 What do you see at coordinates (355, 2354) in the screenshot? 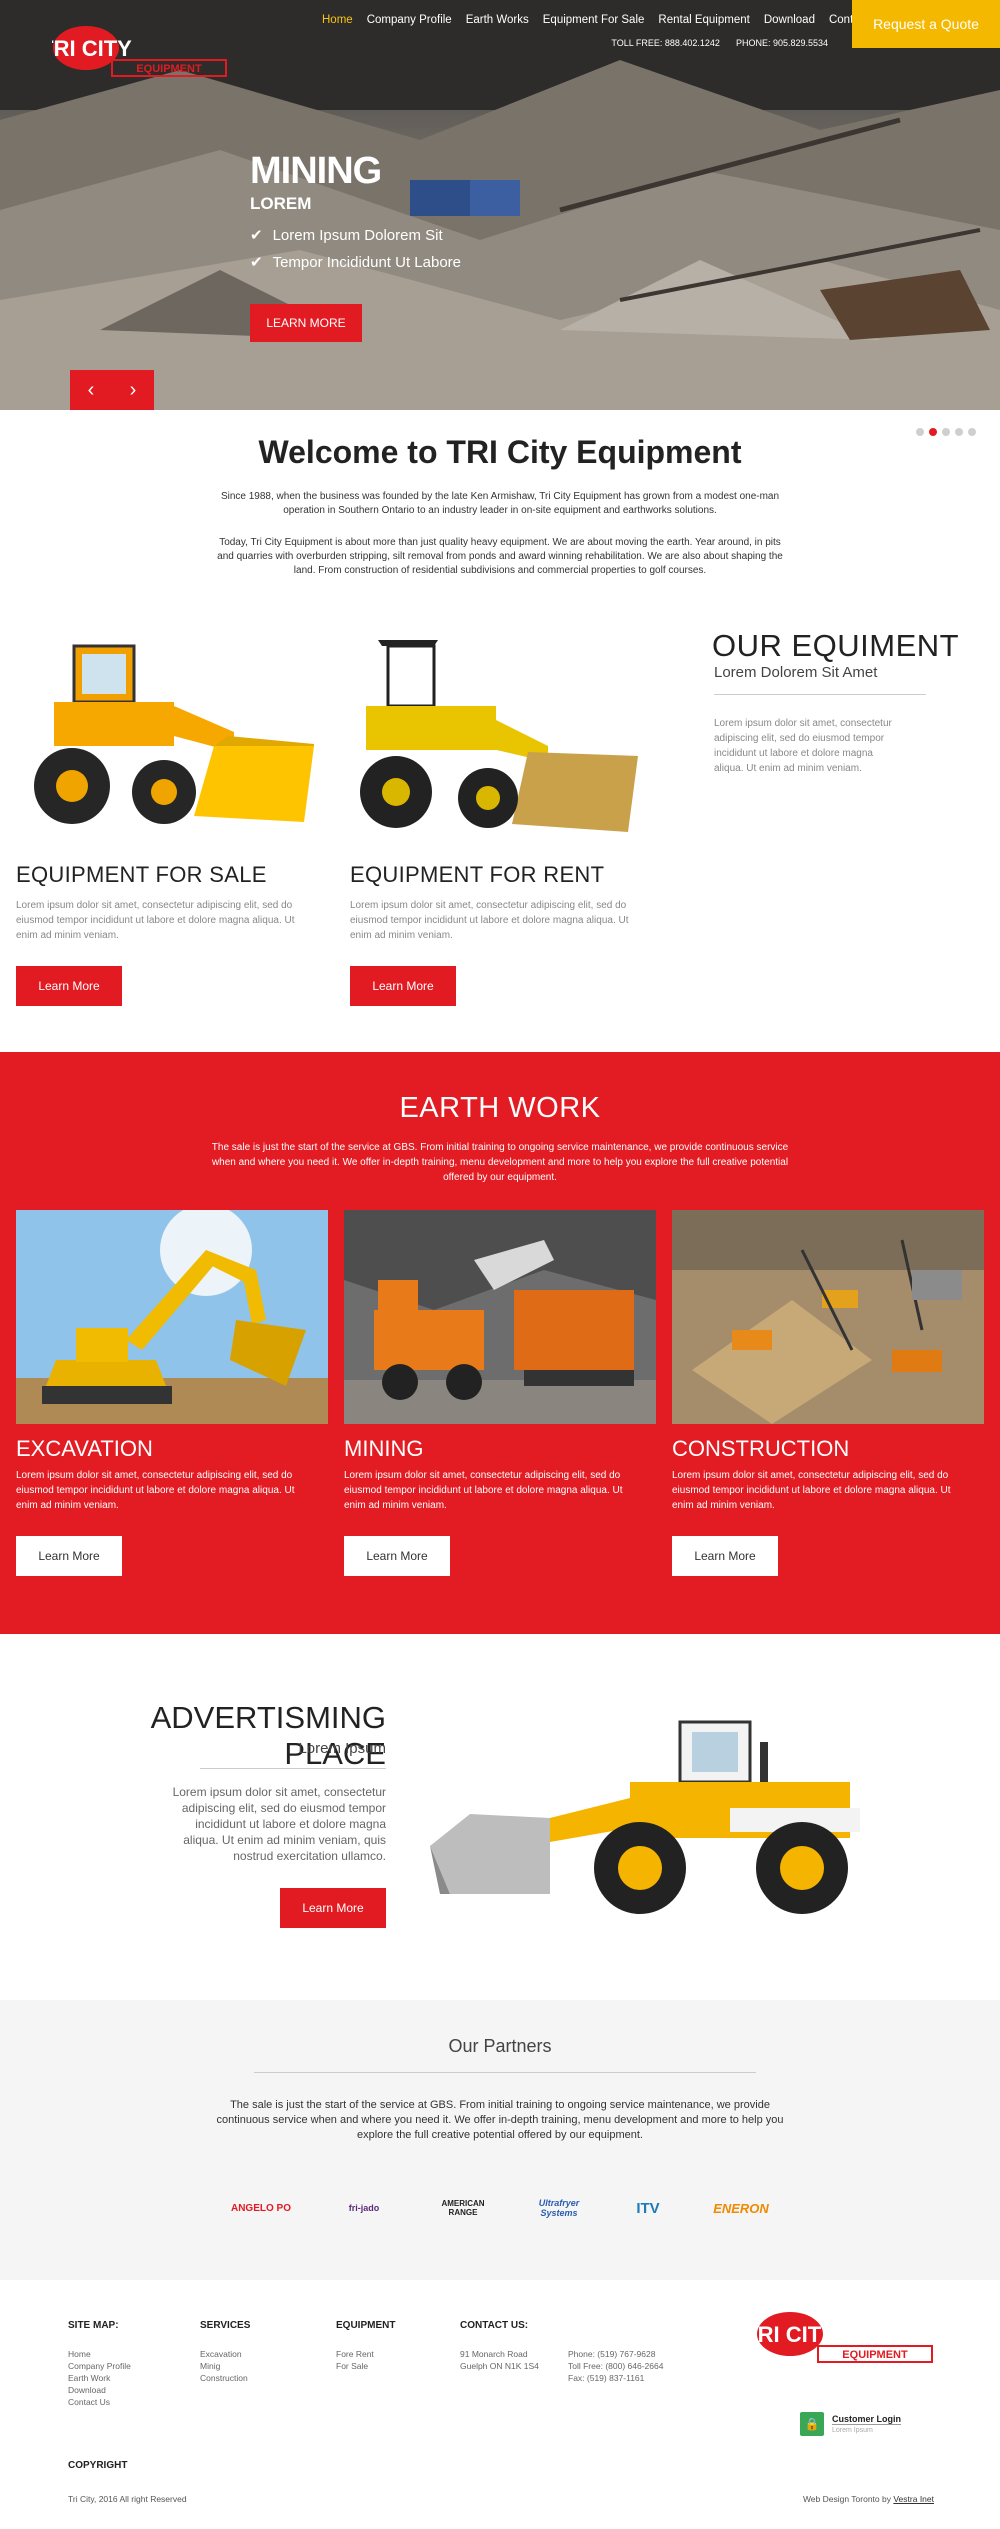
I see `footer-link-for-rent: Fore Rent` at bounding box center [355, 2354].